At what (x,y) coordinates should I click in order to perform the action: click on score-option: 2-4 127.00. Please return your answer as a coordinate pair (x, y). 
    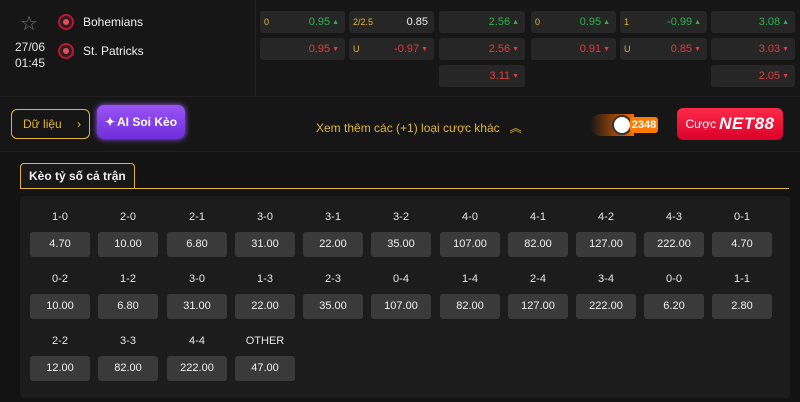
    Looking at the image, I should click on (538, 295).